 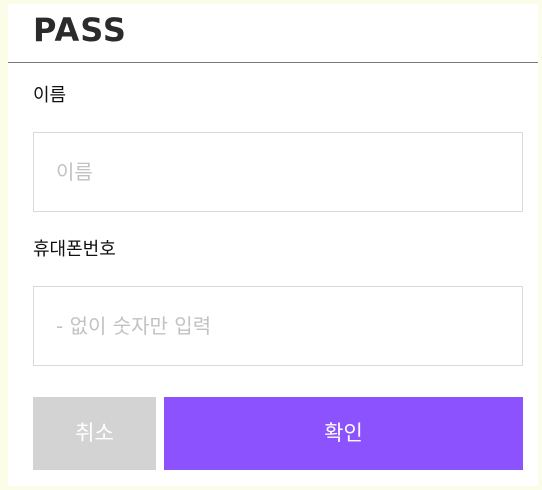 I want to click on name-label: 이름, so click(x=50, y=95).